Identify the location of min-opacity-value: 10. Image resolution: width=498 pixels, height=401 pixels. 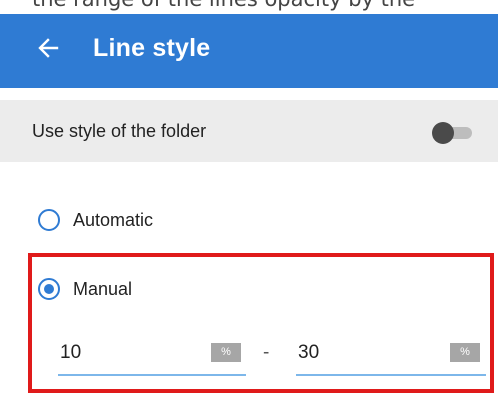
(71, 352).